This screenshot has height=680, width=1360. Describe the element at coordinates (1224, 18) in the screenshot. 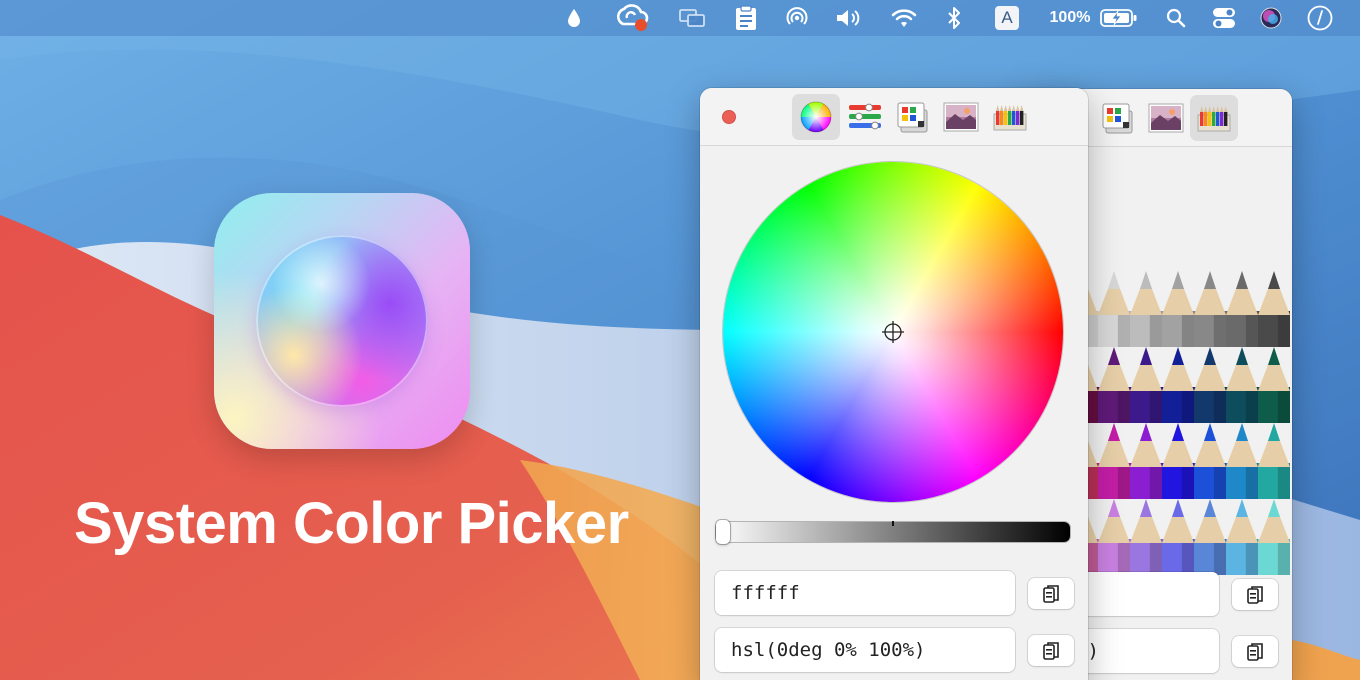

I see `control-center-icon` at that location.